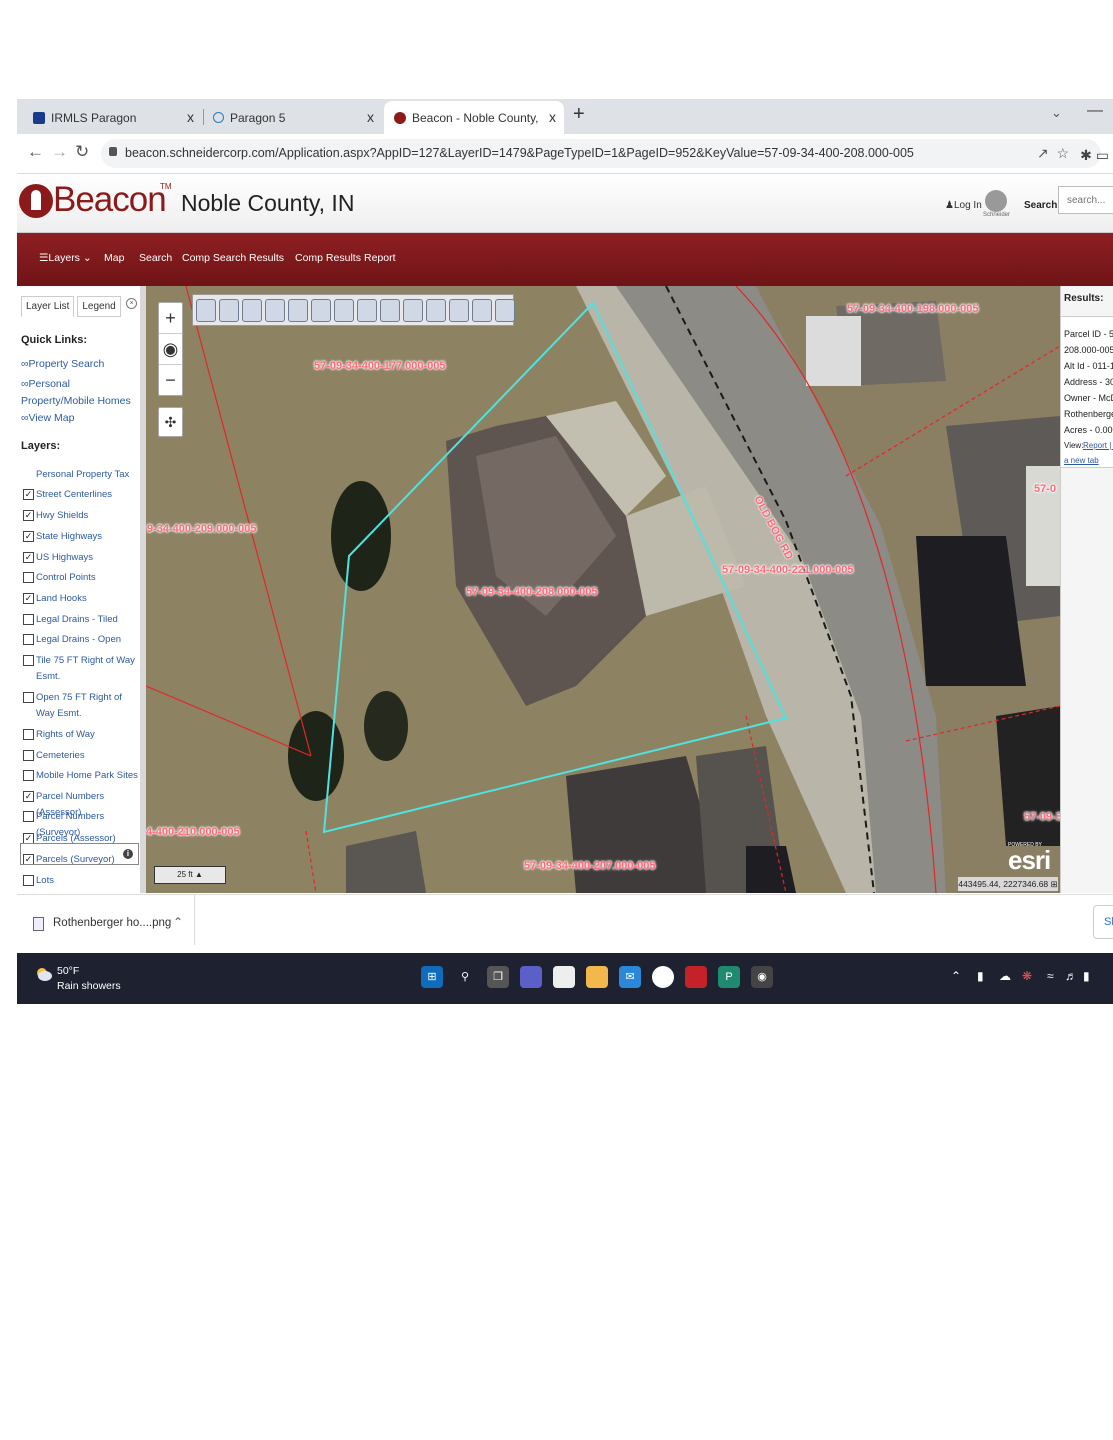  What do you see at coordinates (380, 258) in the screenshot?
I see `nav-report: Report` at bounding box center [380, 258].